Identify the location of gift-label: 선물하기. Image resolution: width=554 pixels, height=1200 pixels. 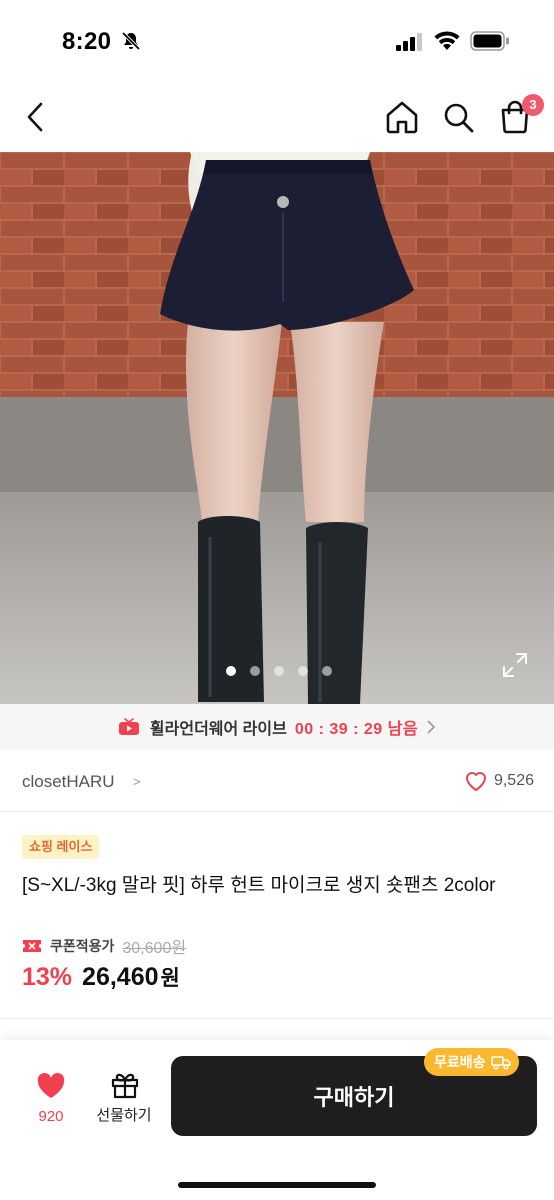
(124, 1115).